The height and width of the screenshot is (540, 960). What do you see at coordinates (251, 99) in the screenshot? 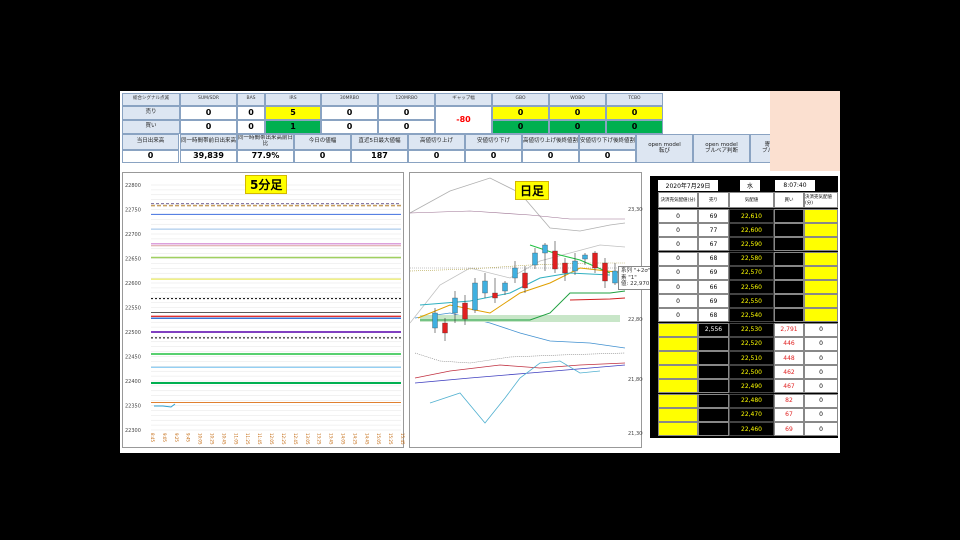
I see `signal-header: BAS` at bounding box center [251, 99].